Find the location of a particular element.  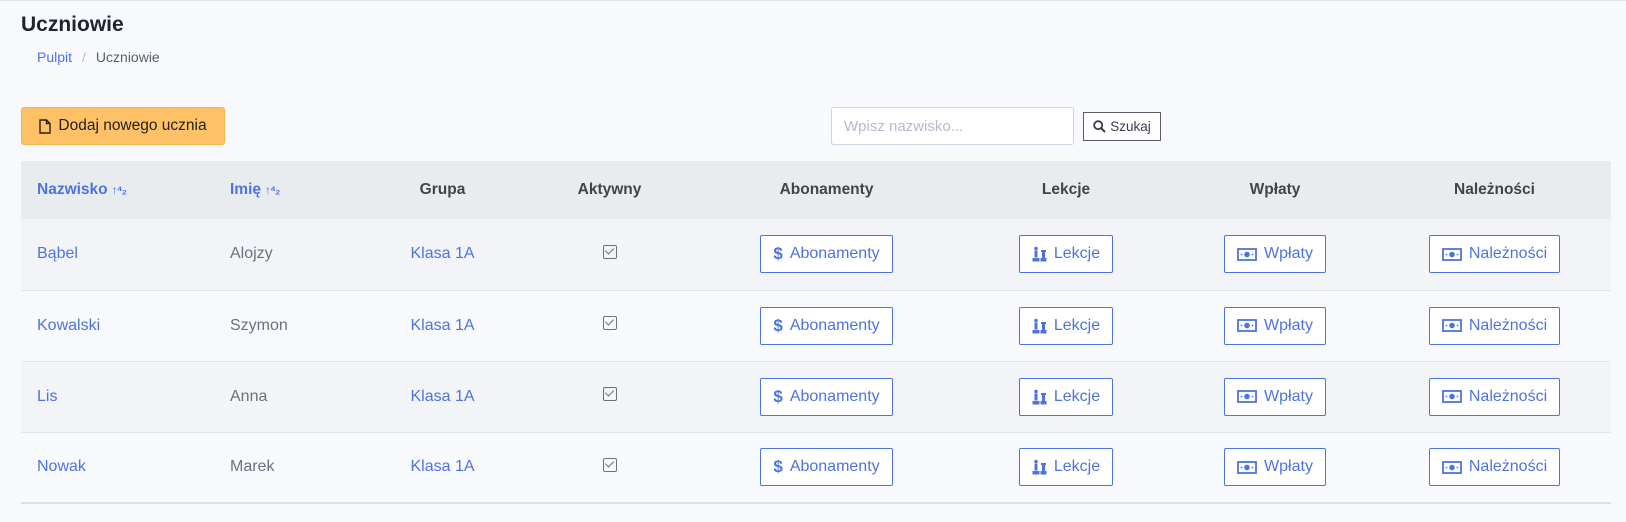

student-surname-link: Lis is located at coordinates (47, 396).